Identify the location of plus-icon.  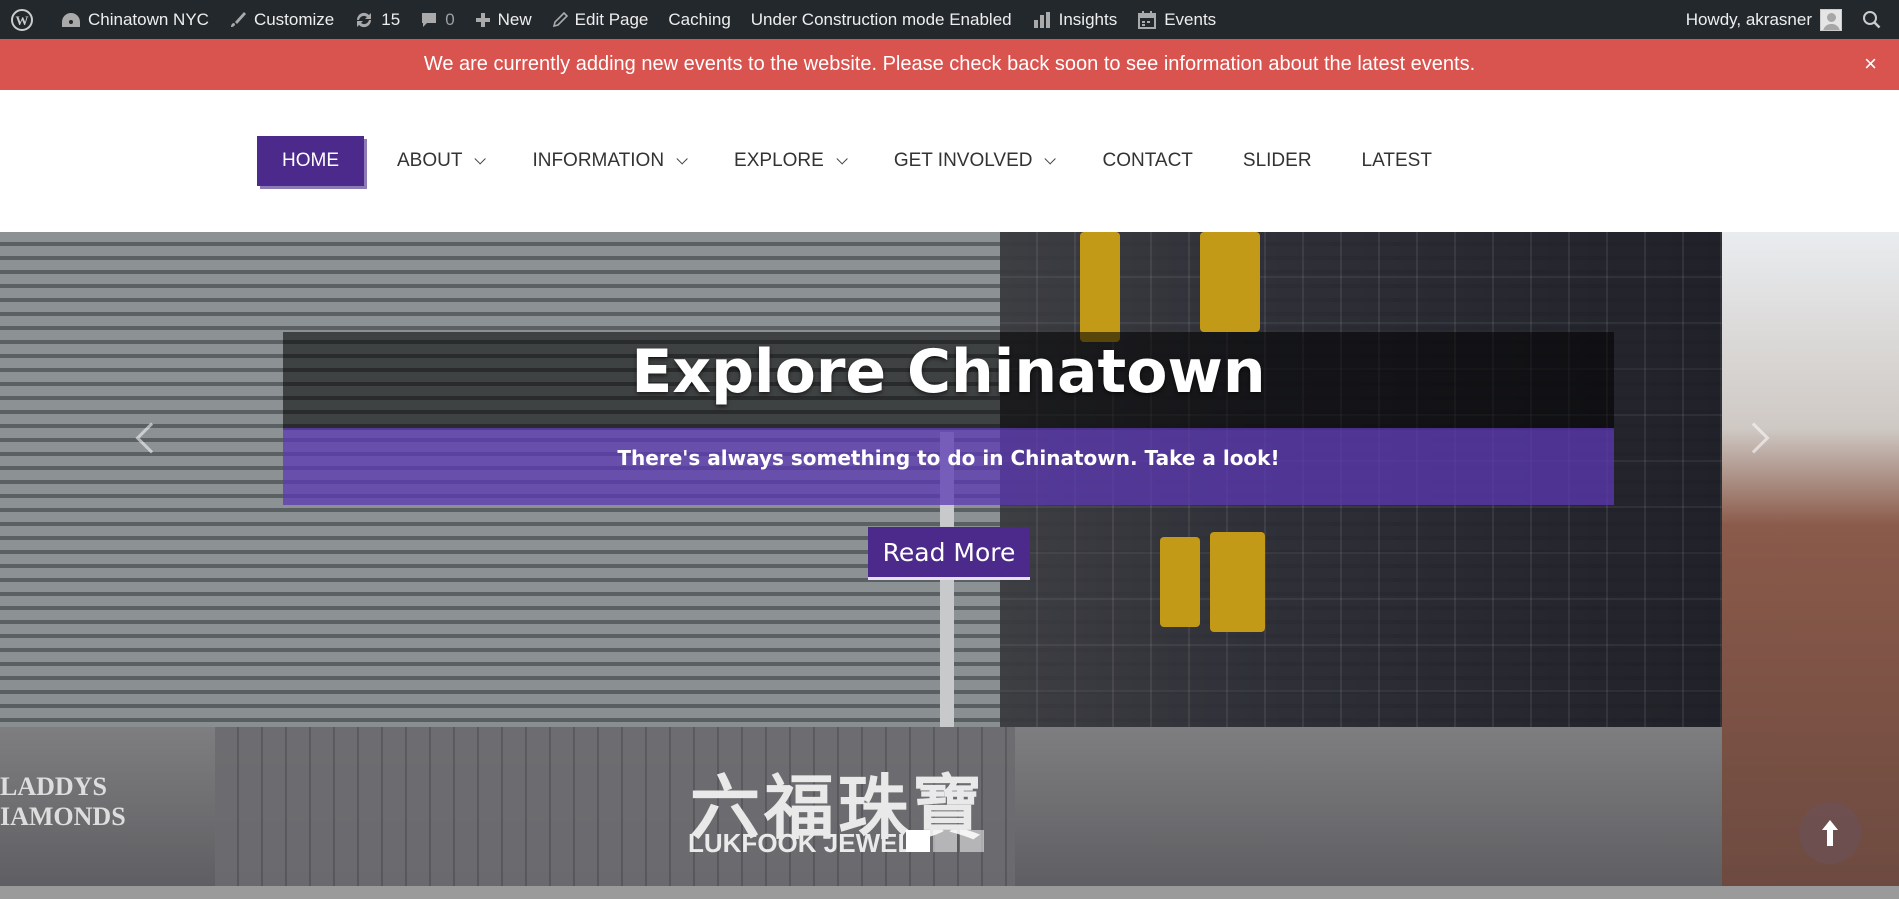
(482, 19).